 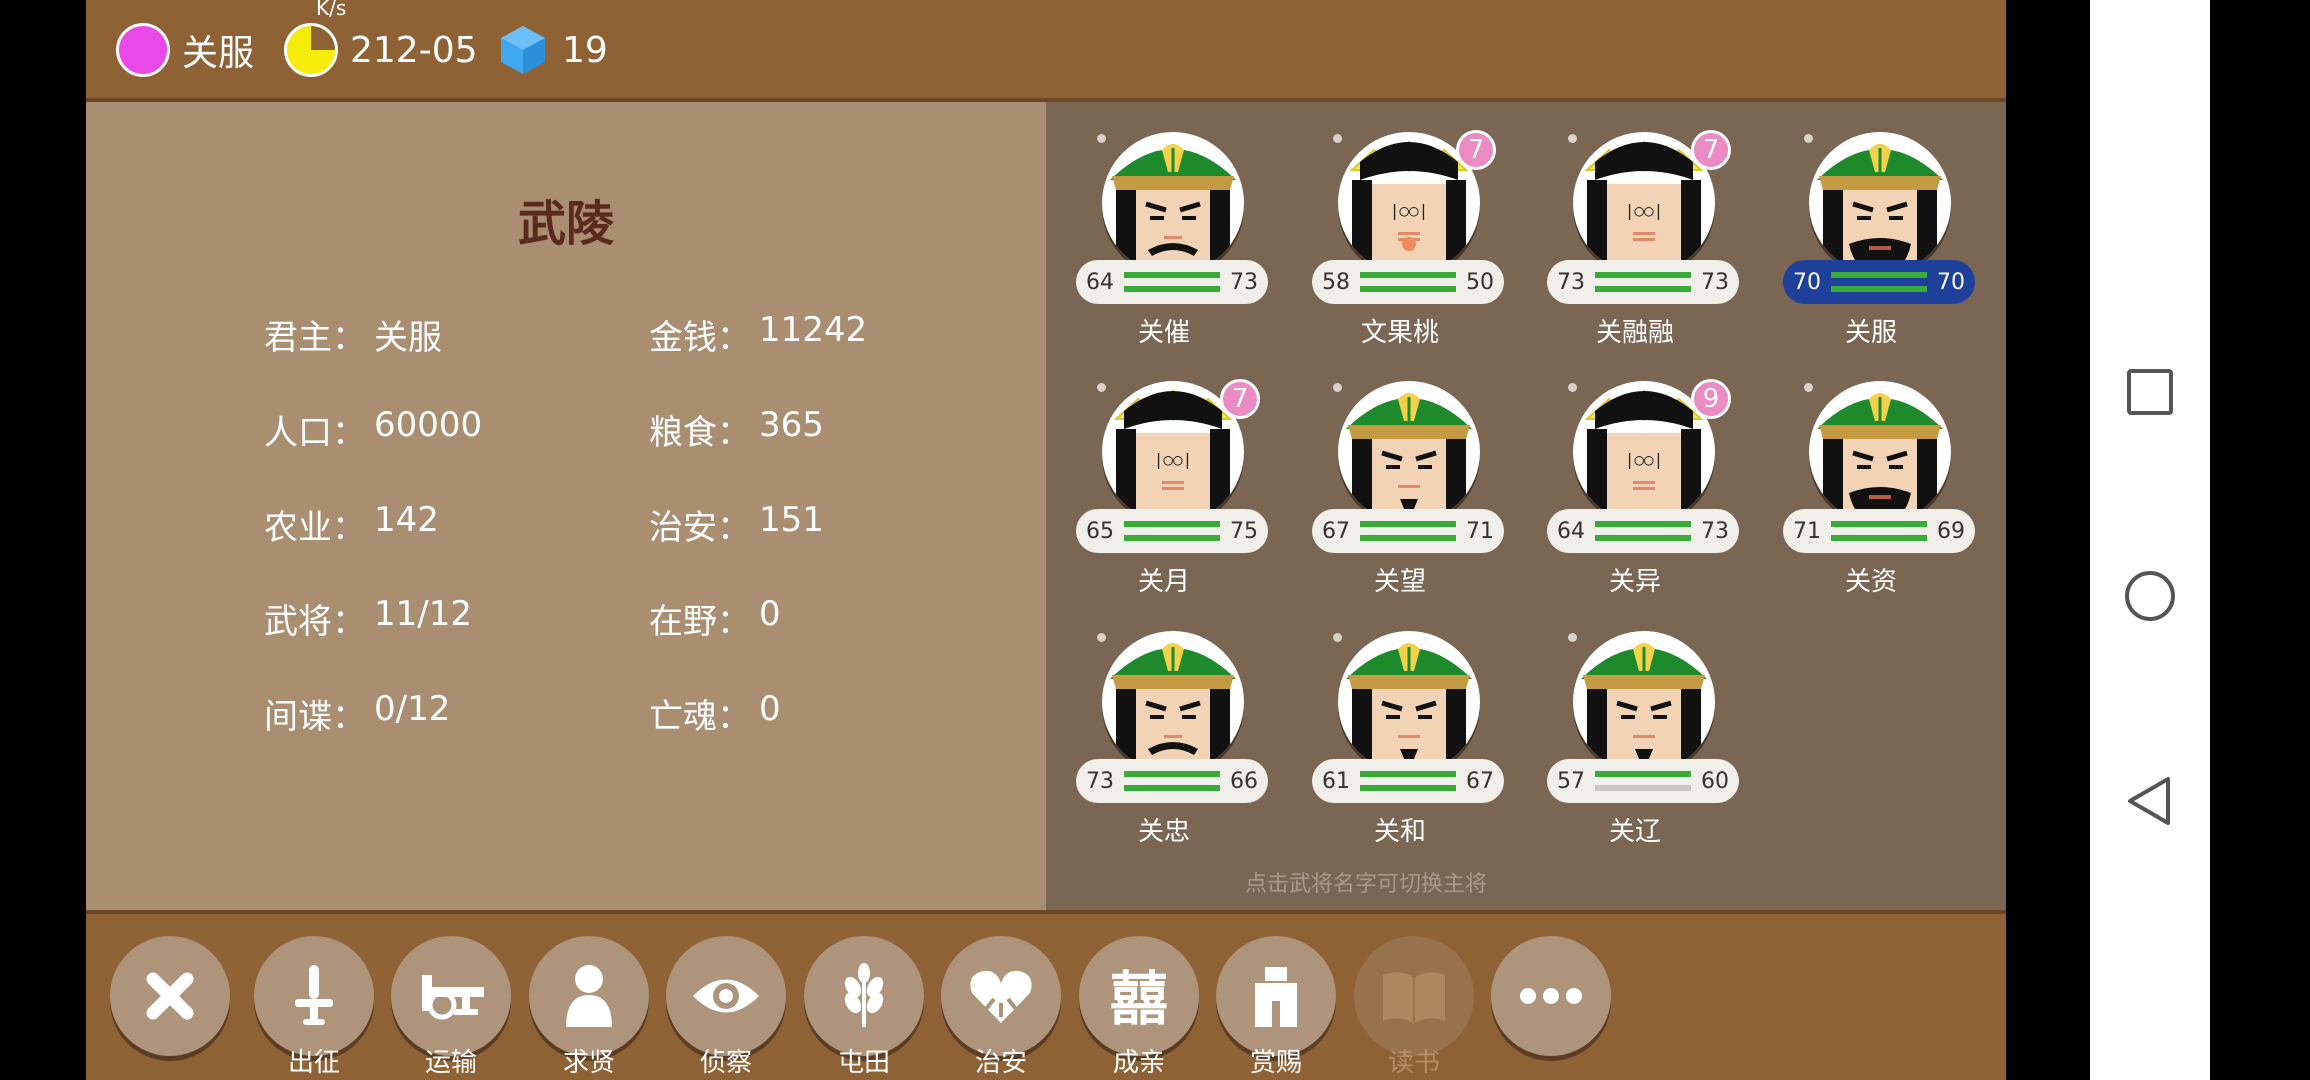 I want to click on city-stat-4: 农业： 142, so click(x=351, y=524).